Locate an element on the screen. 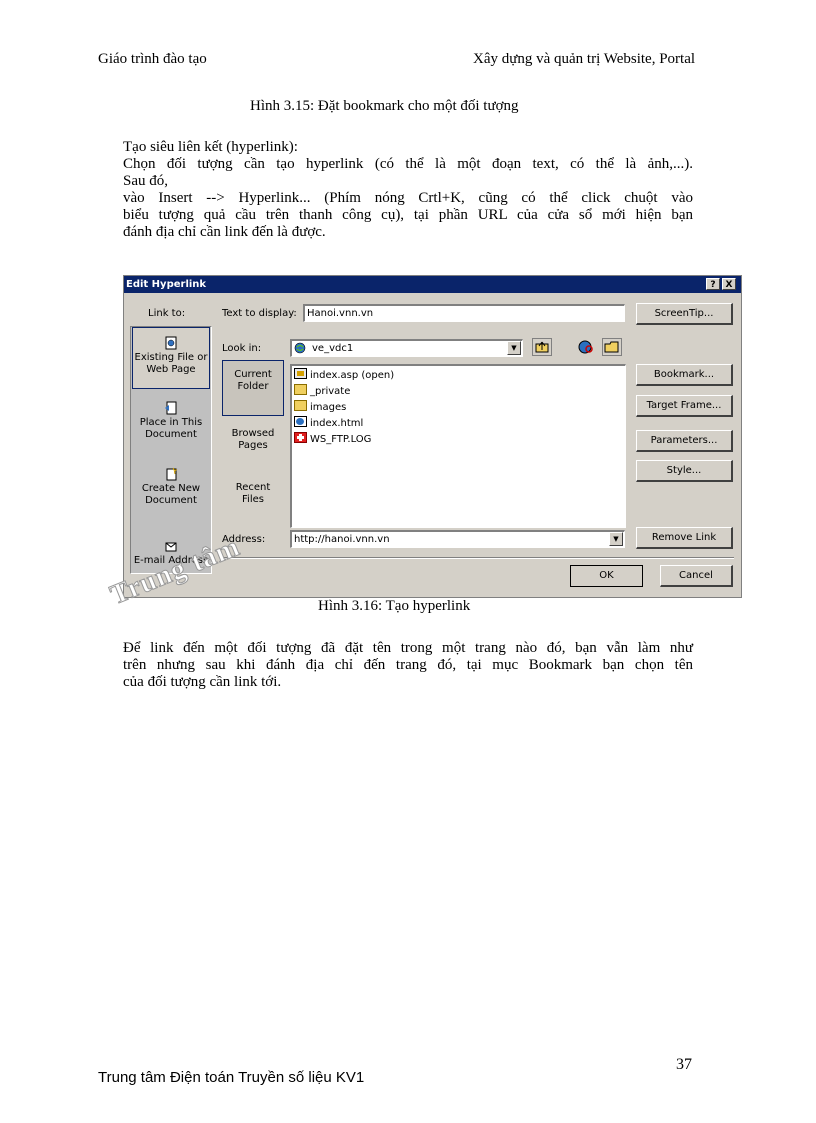 The image size is (816, 1123). dialog-title-bar: Edit Hyperlink is located at coordinates (432, 284).